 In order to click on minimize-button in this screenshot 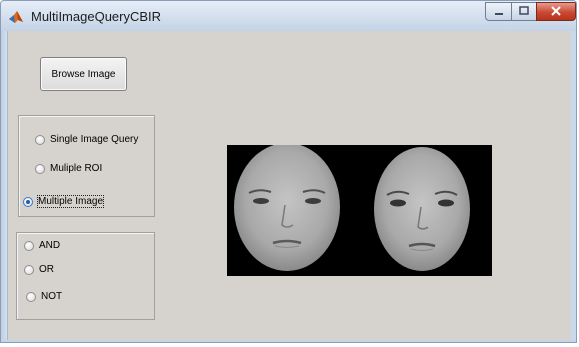, I will do `click(498, 11)`.